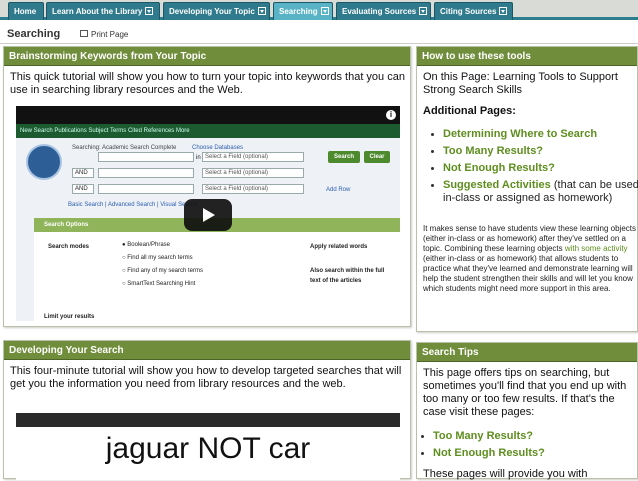  Describe the element at coordinates (69, 317) in the screenshot. I see `limit-results-label: Limit your results` at that location.